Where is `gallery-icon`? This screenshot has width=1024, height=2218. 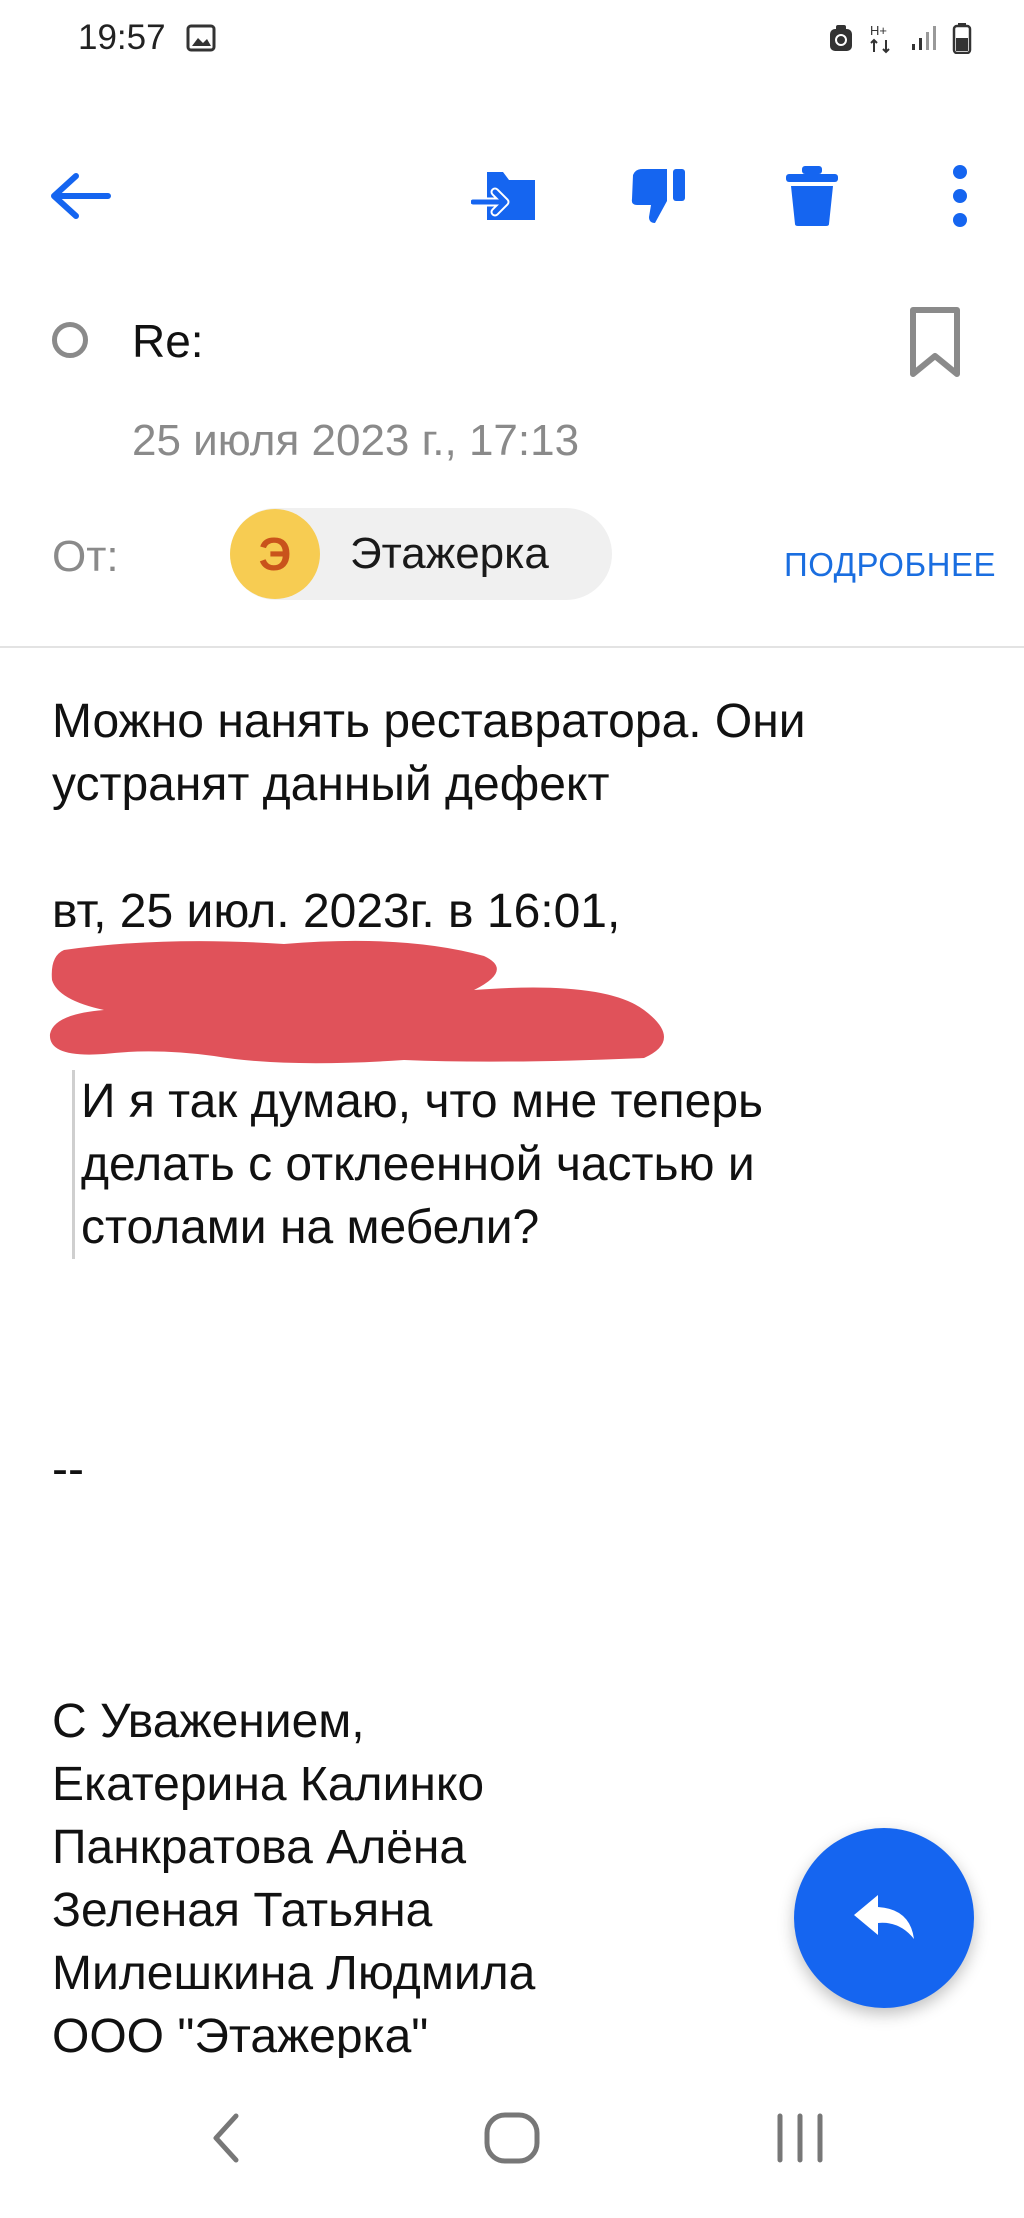
gallery-icon is located at coordinates (201, 38).